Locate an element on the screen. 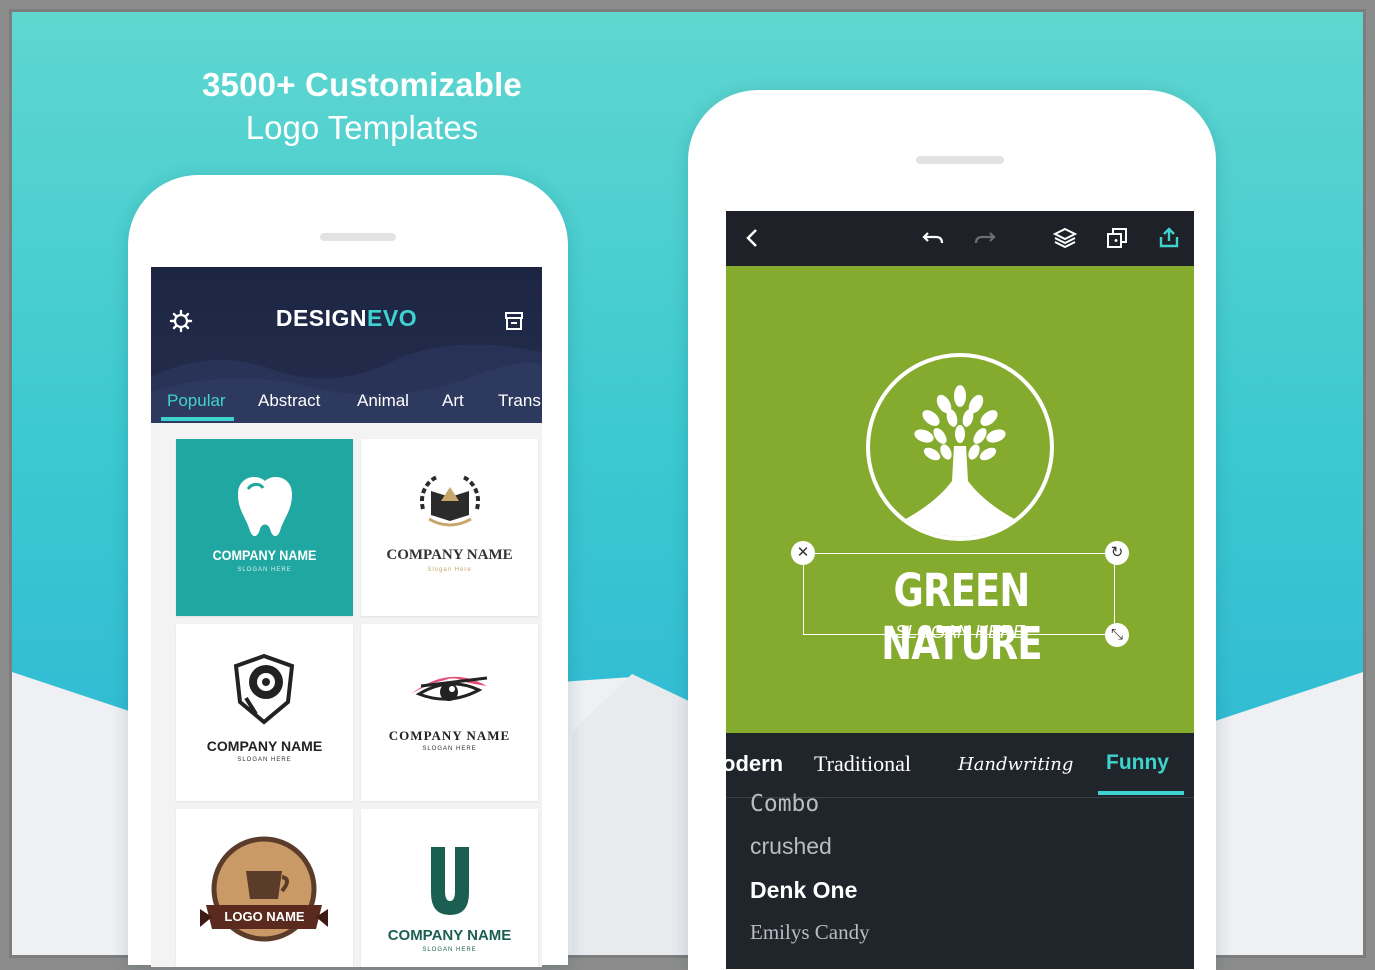 Image resolution: width=1375 pixels, height=970 pixels. resize-handle-icon: ⤡ is located at coordinates (1117, 635).